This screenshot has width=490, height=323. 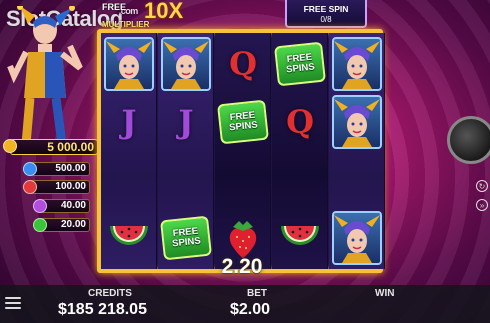 I want to click on reel-3: Q FREE SPINS, so click(x=243, y=151).